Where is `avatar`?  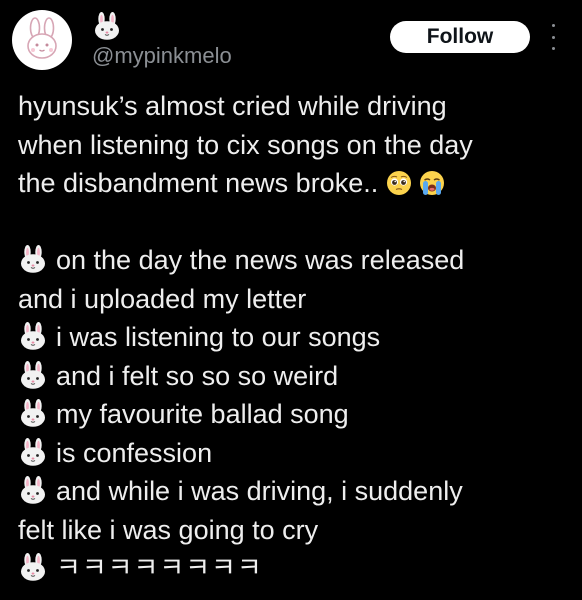
avatar is located at coordinates (42, 40).